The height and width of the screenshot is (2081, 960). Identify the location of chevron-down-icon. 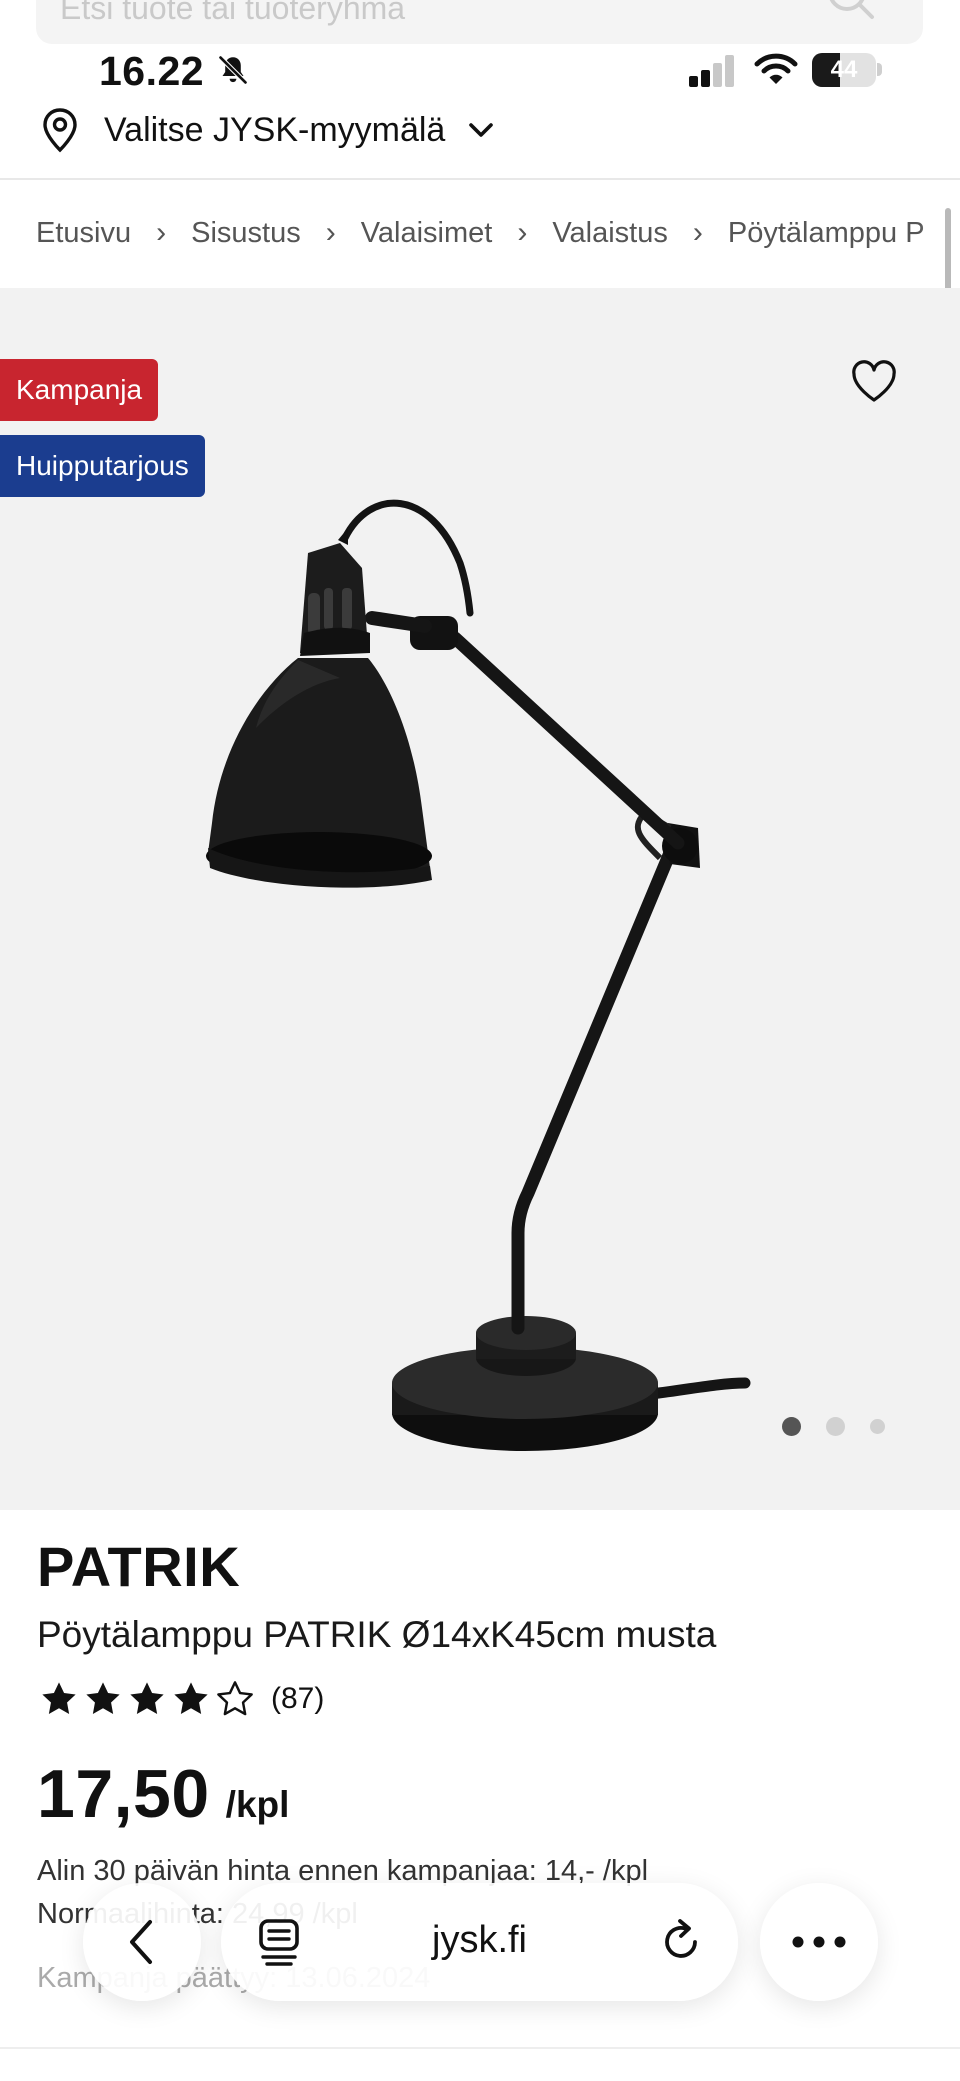
(481, 130).